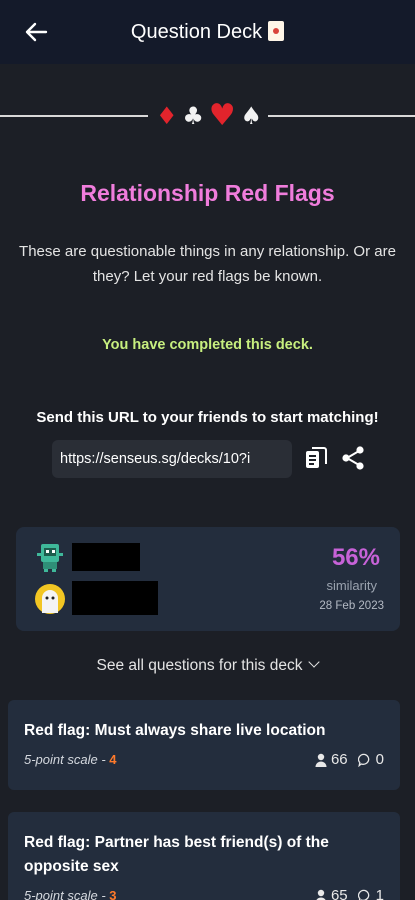 The height and width of the screenshot is (900, 415). I want to click on copy-icon, so click(316, 458).